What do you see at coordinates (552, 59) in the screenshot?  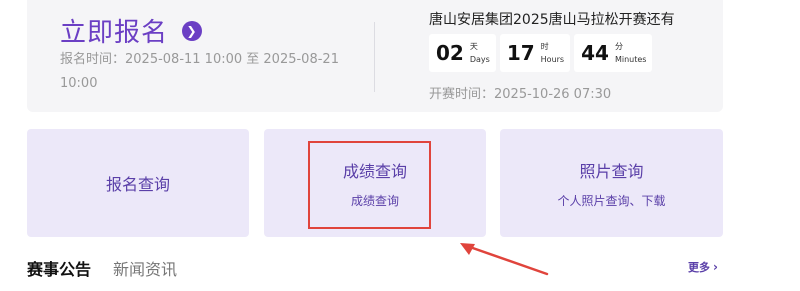 I see `hours-unit-en: Hours` at bounding box center [552, 59].